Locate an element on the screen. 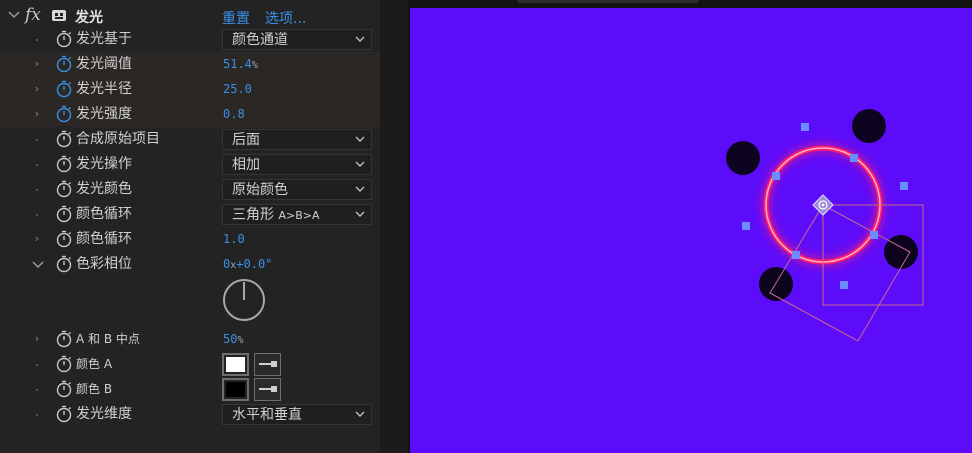 The image size is (972, 453). effect-icon is located at coordinates (59, 15).